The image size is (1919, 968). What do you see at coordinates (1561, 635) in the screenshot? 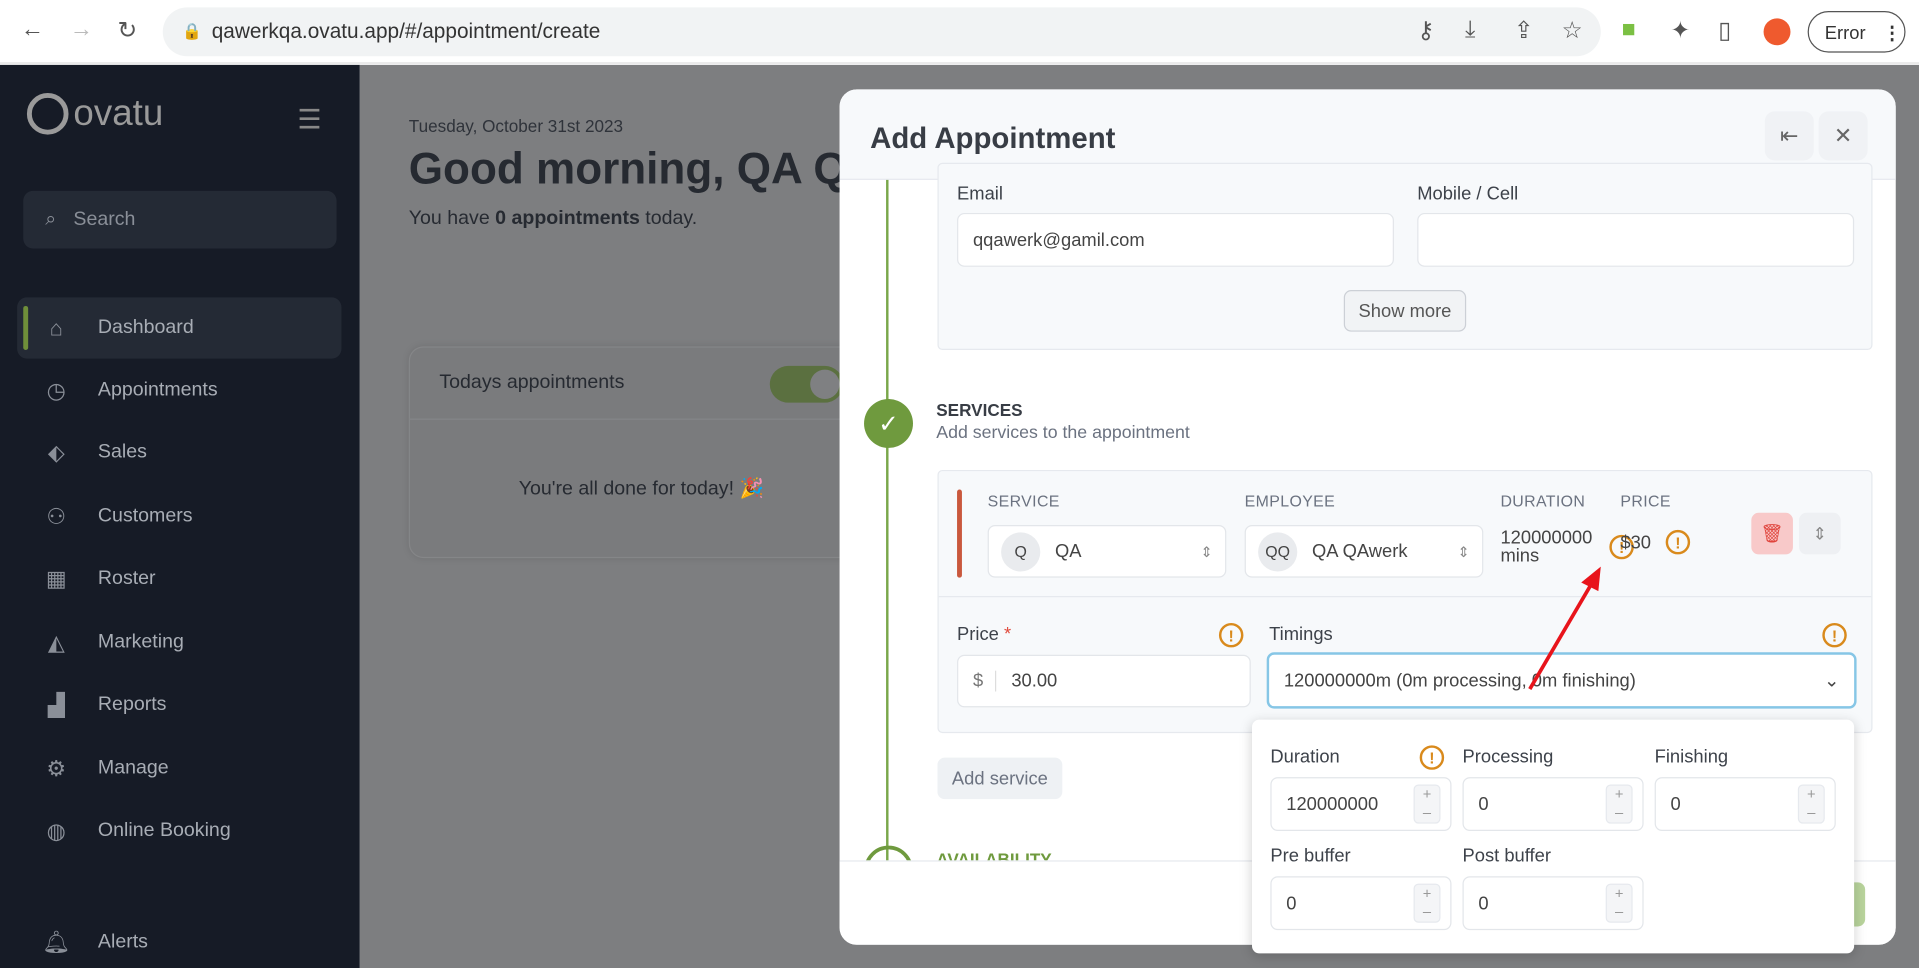
I see `arrow-line` at bounding box center [1561, 635].